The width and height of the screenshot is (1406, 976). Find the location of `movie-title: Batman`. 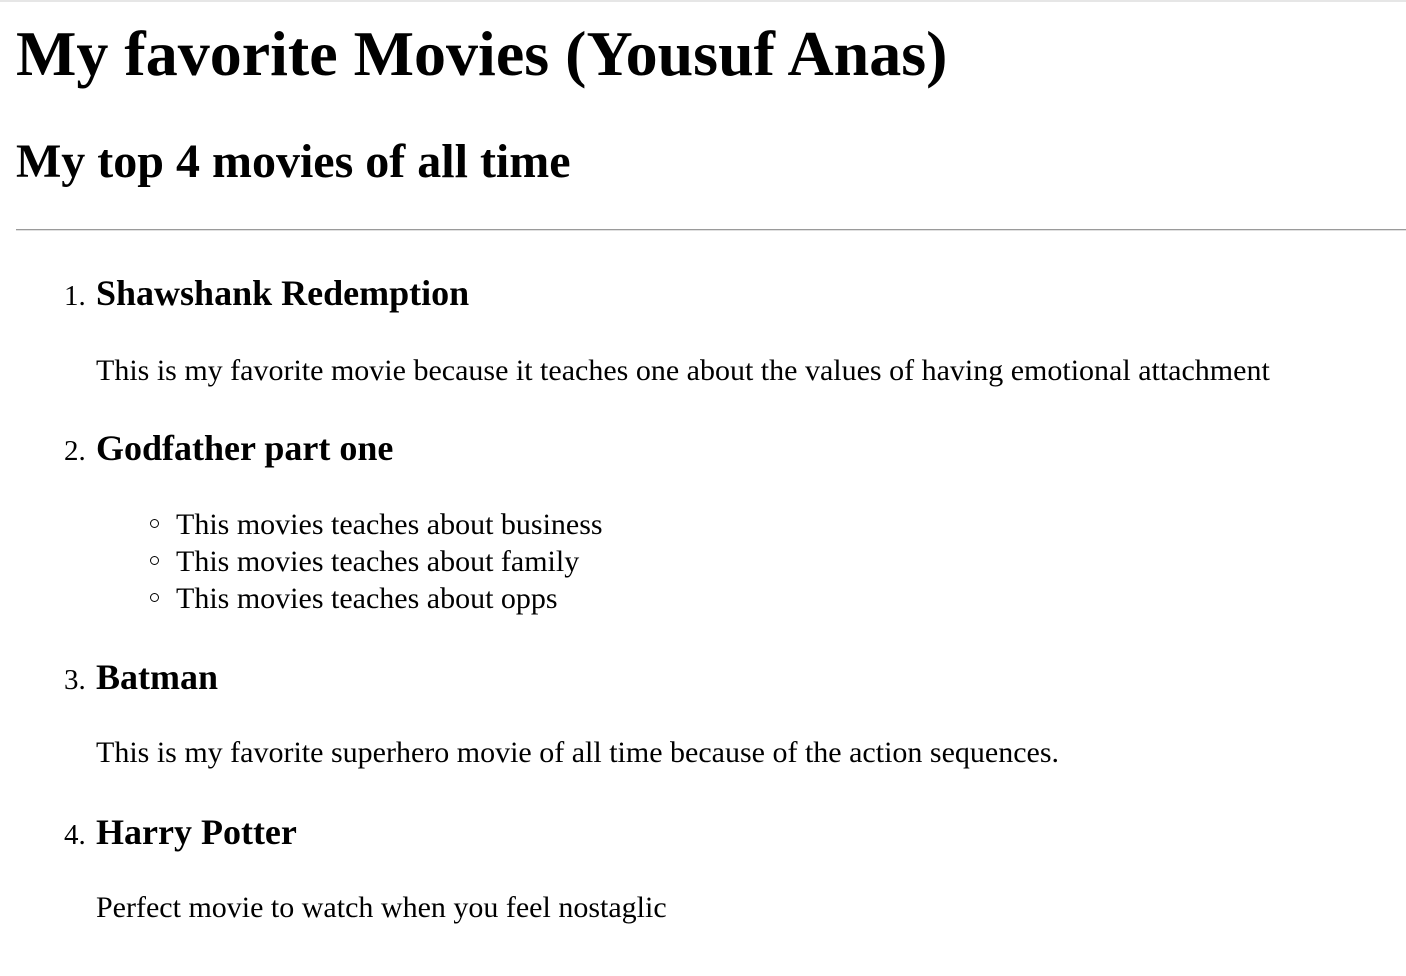

movie-title: Batman is located at coordinates (157, 677).